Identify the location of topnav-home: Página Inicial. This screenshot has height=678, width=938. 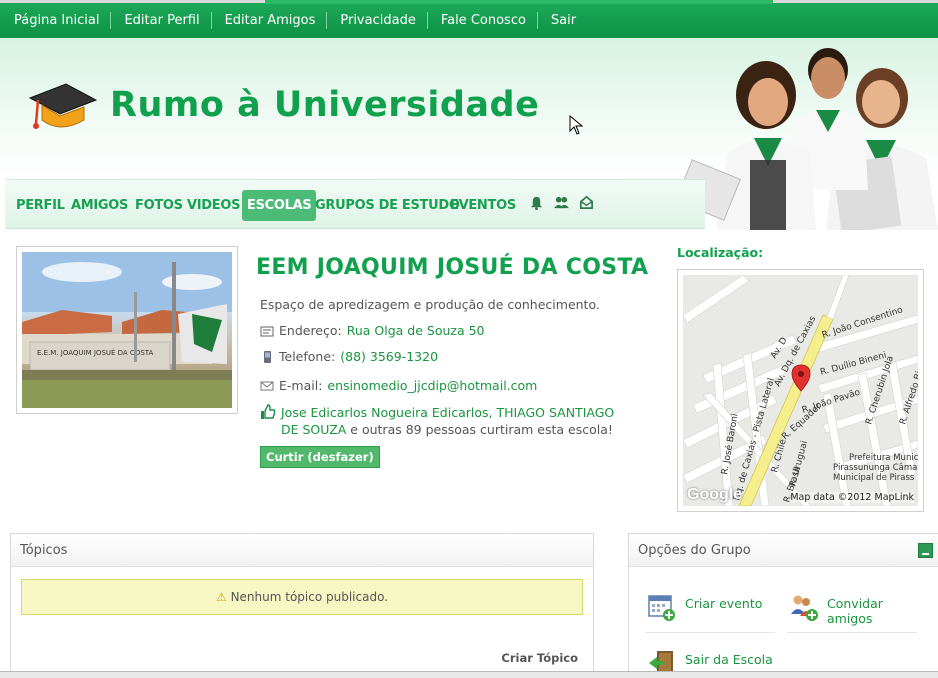
(55, 20).